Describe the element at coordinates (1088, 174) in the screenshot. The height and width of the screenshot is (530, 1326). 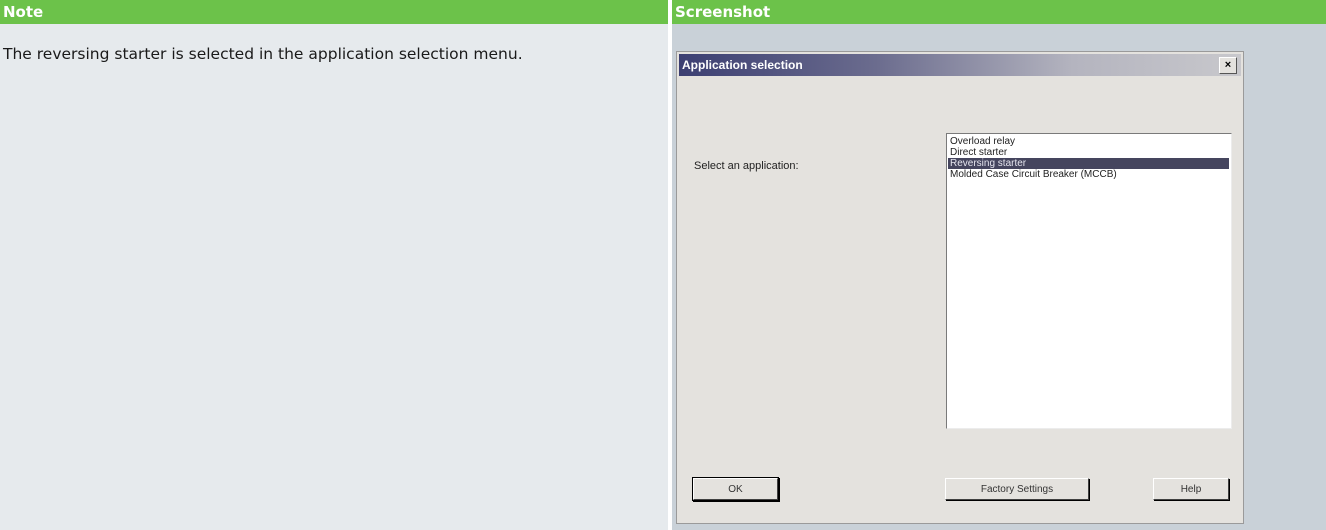
I see `list-item-mccb: Molded Case Circuit Breaker (MCCB)` at that location.